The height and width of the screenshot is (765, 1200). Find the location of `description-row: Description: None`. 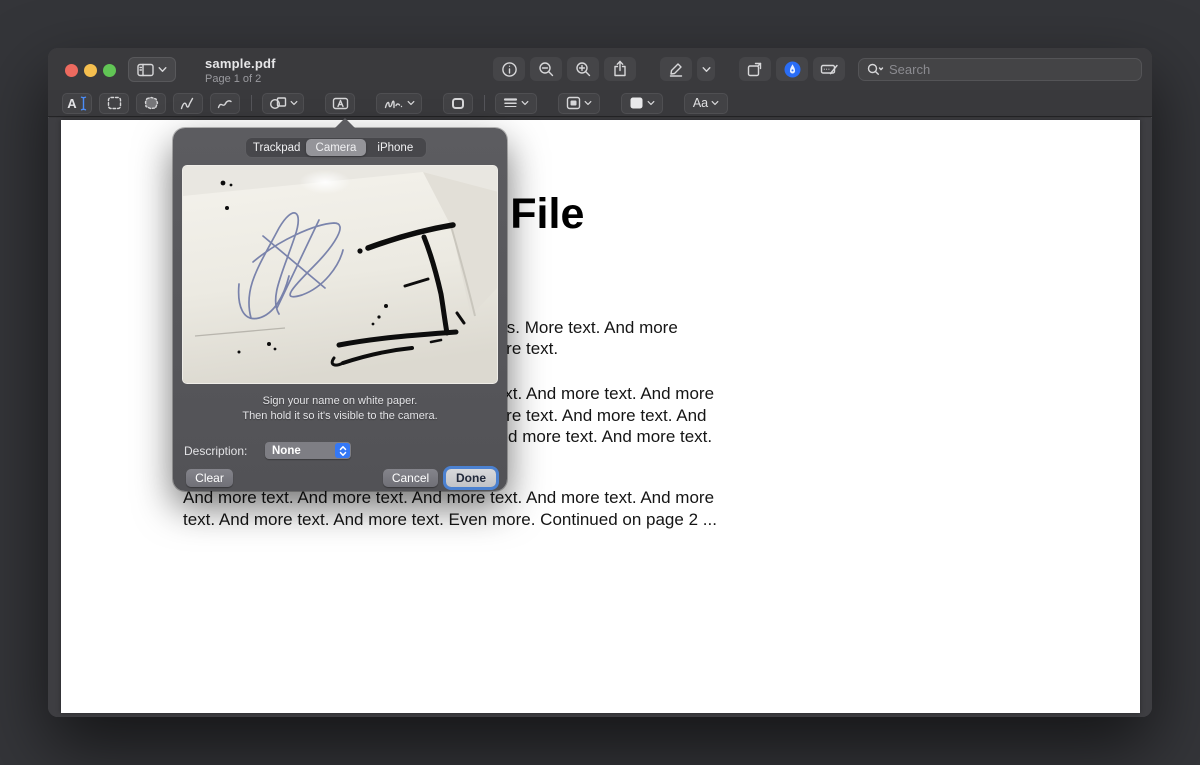

description-row: Description: None is located at coordinates (267, 451).